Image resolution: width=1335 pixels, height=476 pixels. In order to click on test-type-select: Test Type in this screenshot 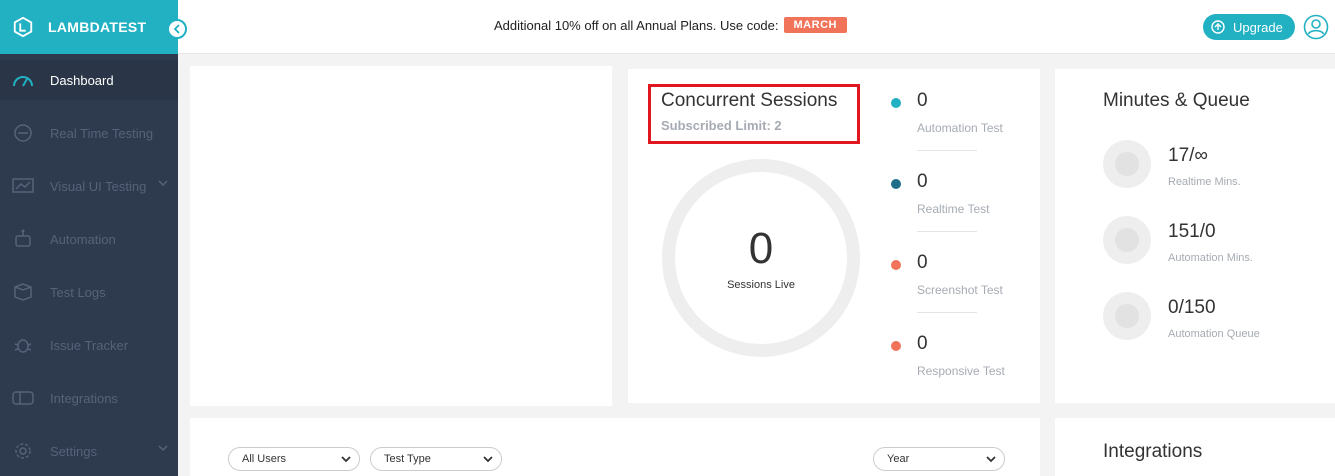, I will do `click(436, 459)`.